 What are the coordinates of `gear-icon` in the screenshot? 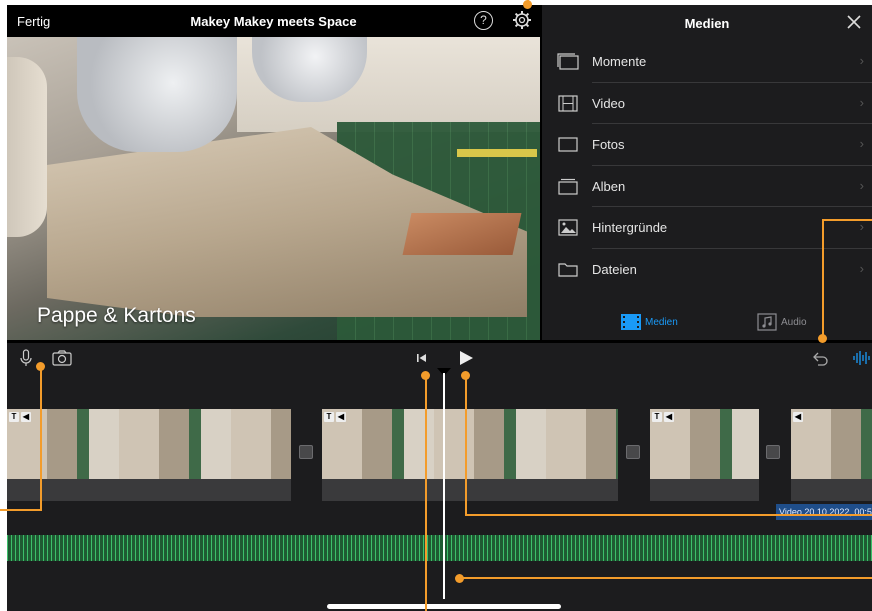 It's located at (522, 20).